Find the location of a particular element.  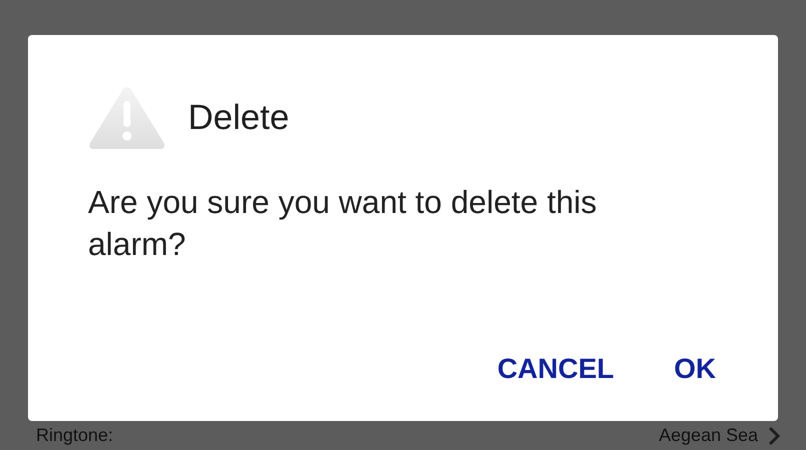

chevron-icon is located at coordinates (774, 436).